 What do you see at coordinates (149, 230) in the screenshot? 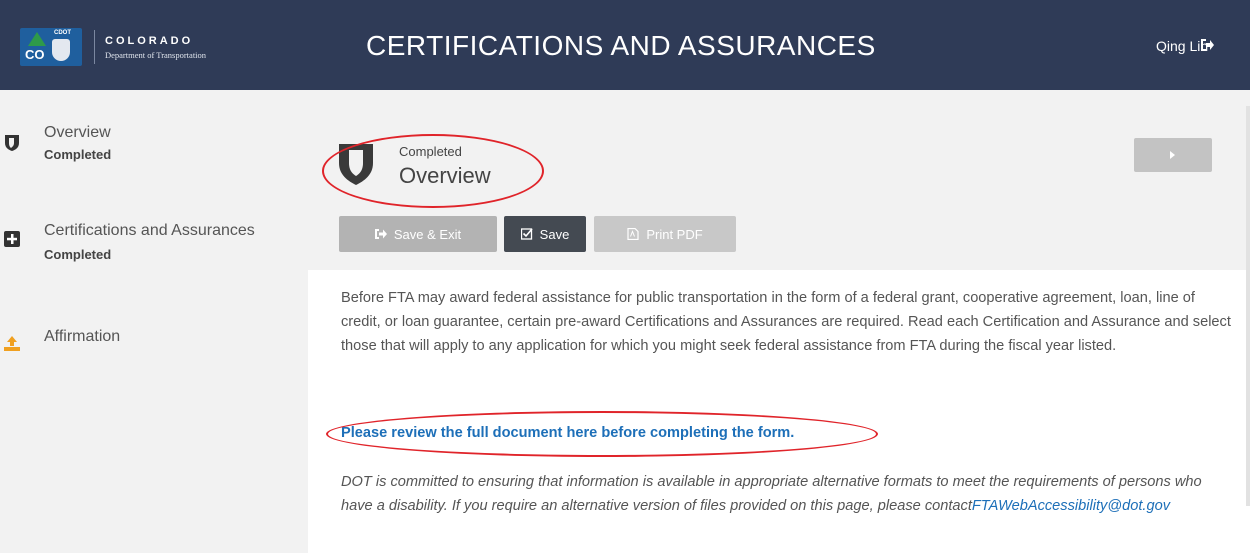
I see `sidebar-item-label: Certifications and Assurances` at bounding box center [149, 230].